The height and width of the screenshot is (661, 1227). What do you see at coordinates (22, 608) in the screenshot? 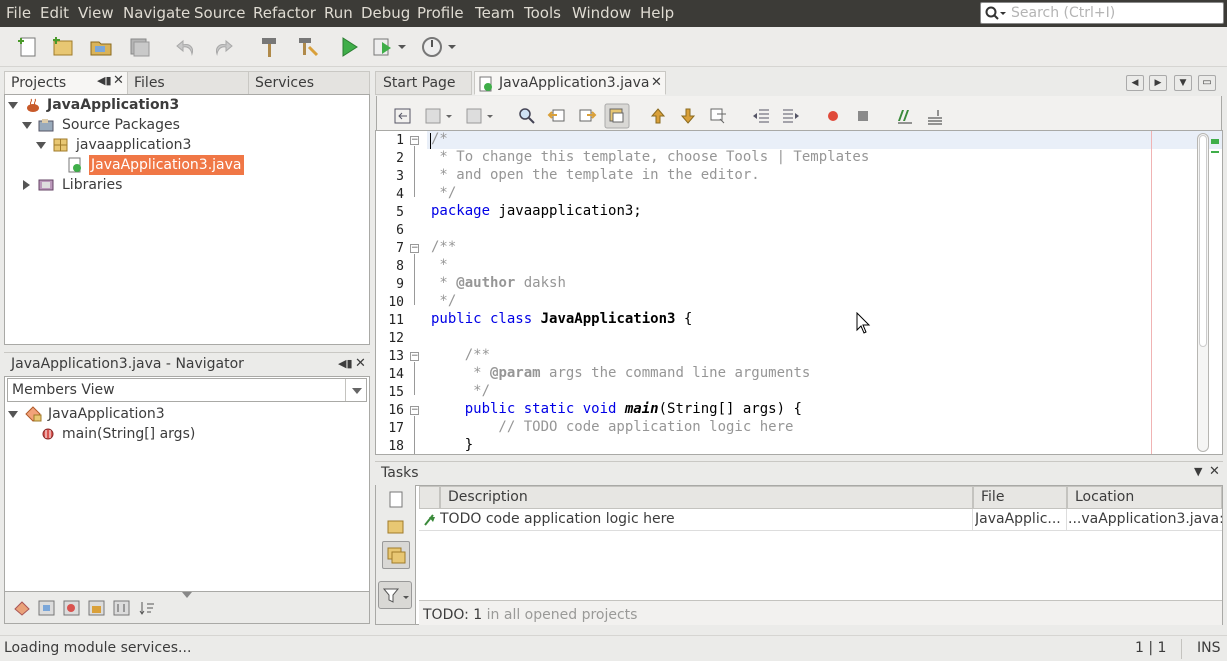
I see `show-inherited-icon` at bounding box center [22, 608].